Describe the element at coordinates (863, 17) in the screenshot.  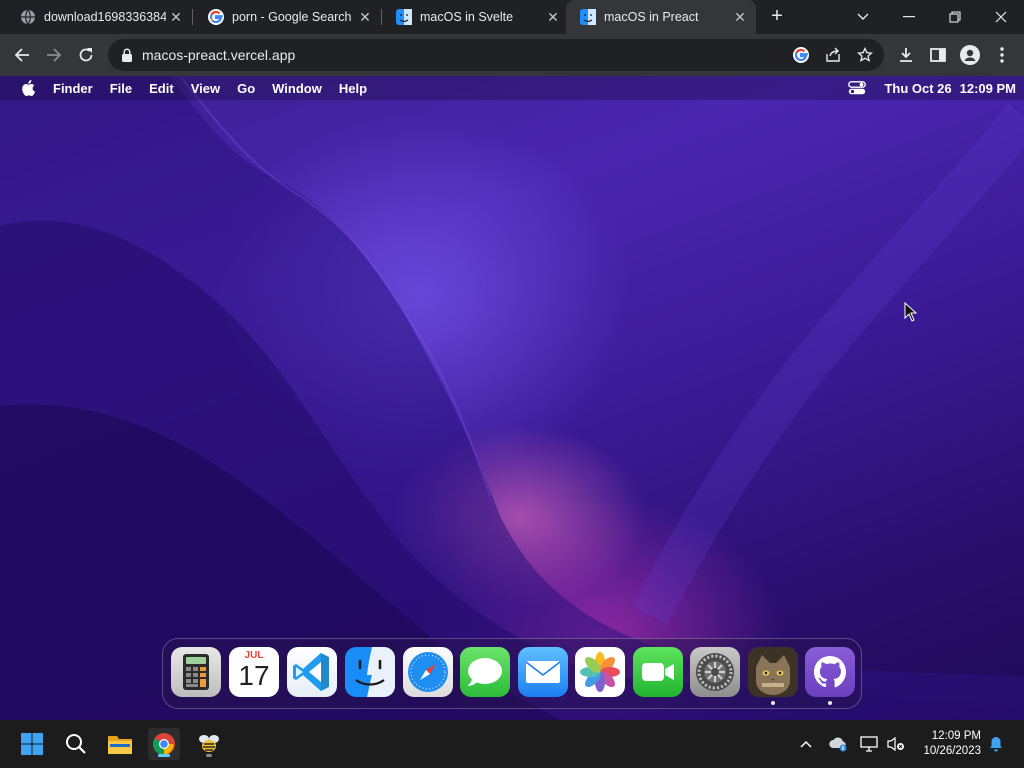
I see `tab-search-icon` at that location.